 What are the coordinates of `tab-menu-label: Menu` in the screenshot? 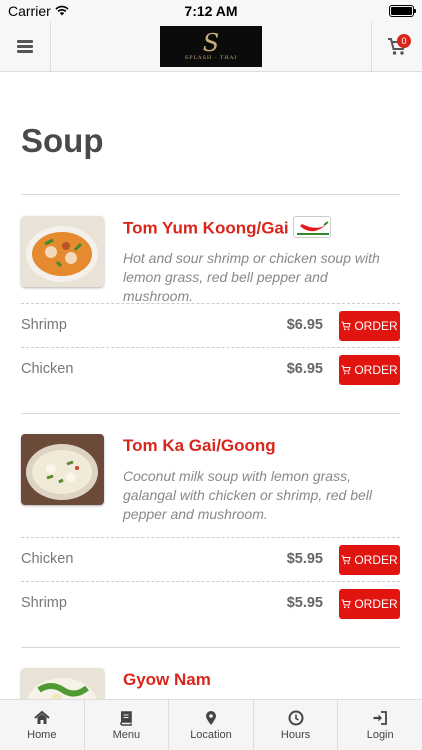 It's located at (126, 734).